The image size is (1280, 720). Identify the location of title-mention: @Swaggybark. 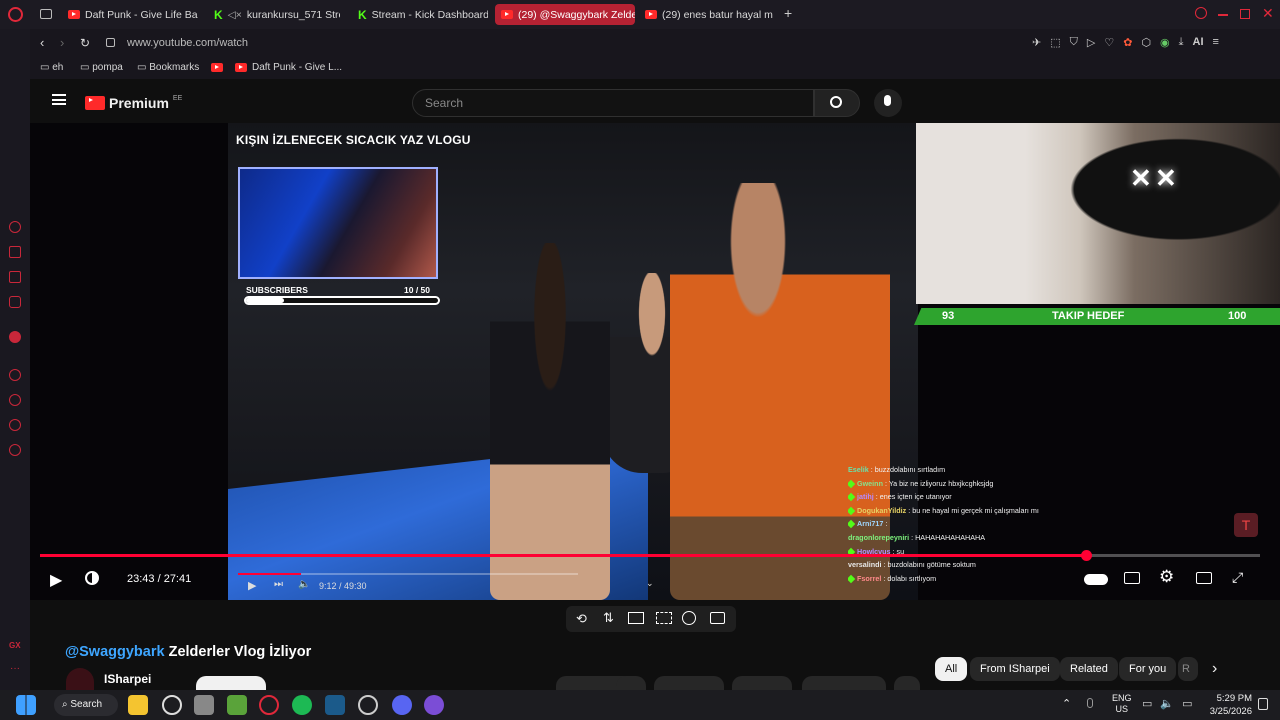
(115, 652).